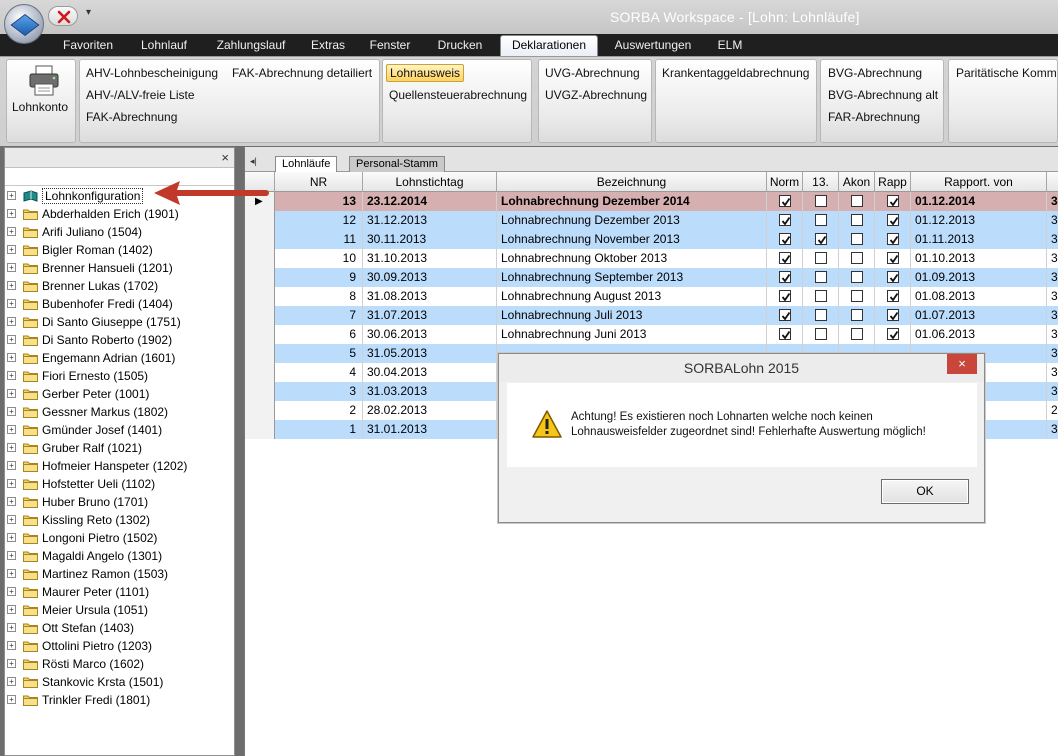 This screenshot has height=756, width=1058. I want to click on quellensteuerabrechnung-button: Quellensteuerabrechnung, so click(458, 95).